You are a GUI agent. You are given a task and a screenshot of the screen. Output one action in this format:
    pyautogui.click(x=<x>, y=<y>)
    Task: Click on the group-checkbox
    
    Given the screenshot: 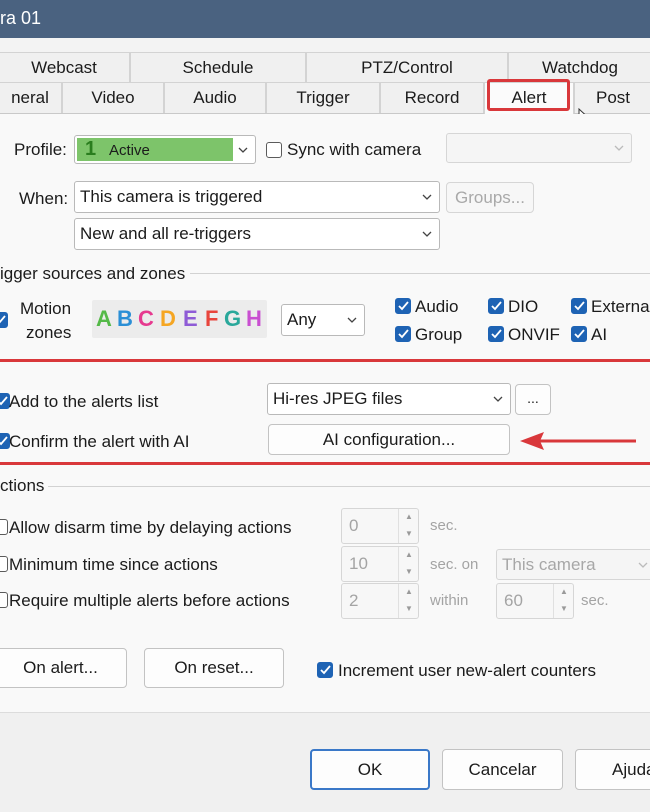 What is the action you would take?
    pyautogui.click(x=403, y=334)
    